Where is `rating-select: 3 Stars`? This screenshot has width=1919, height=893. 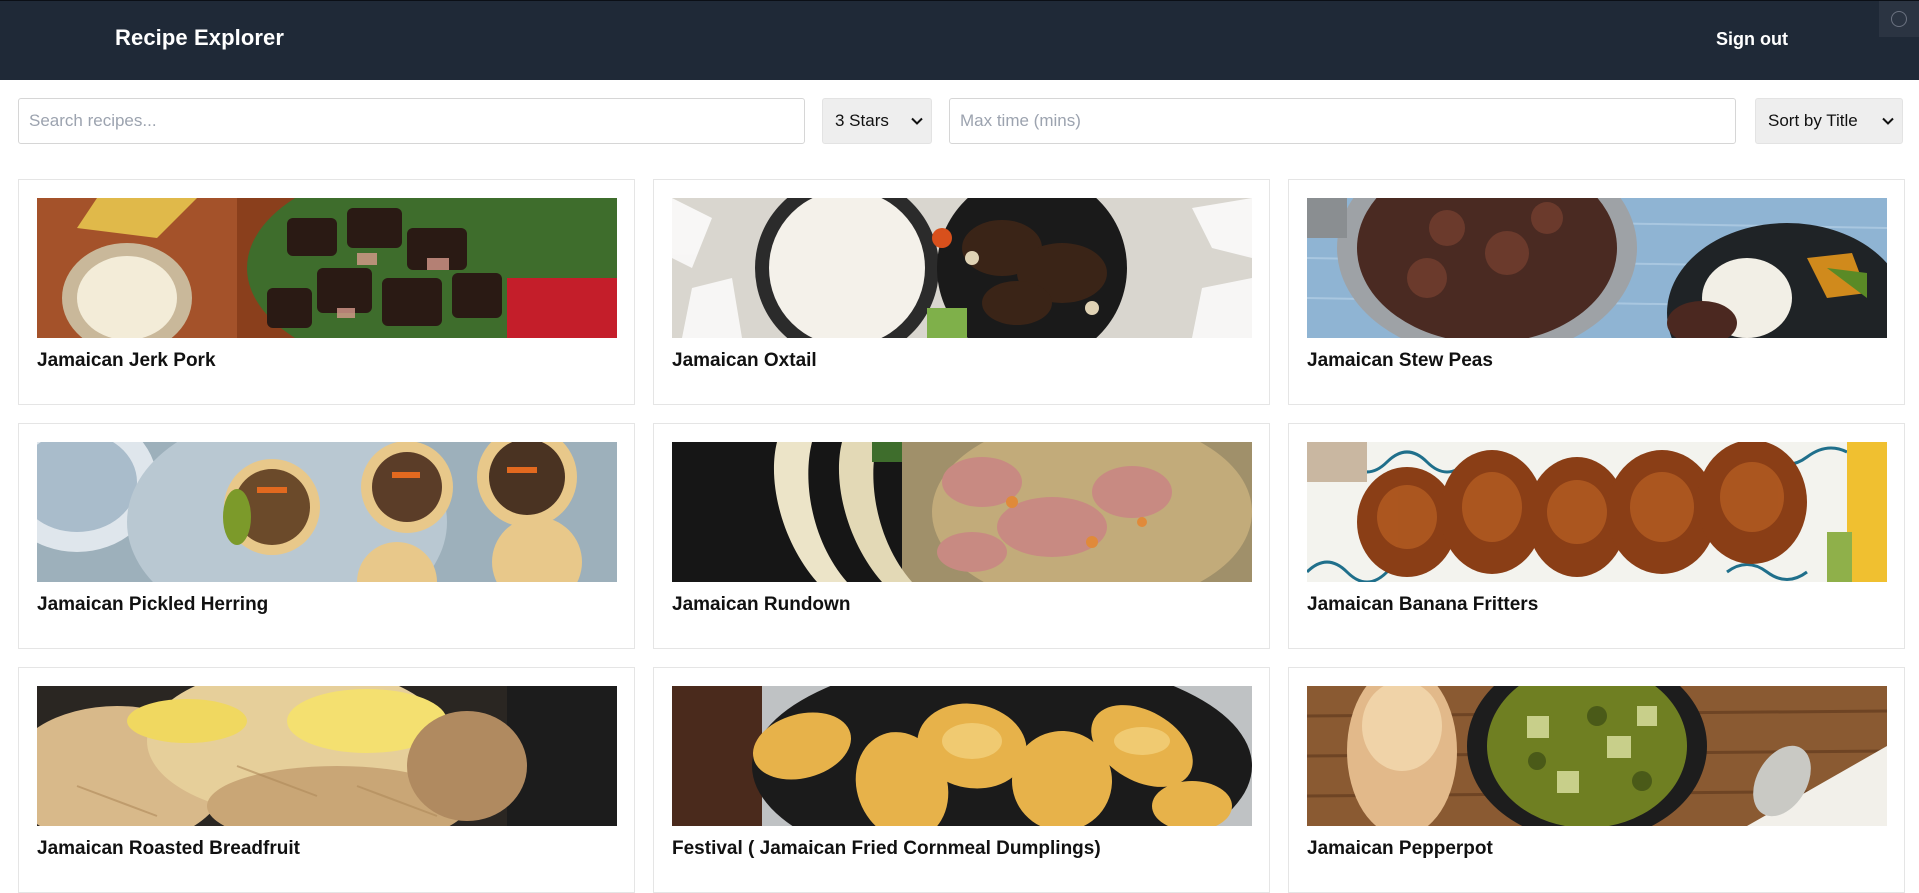
rating-select: 3 Stars is located at coordinates (877, 121).